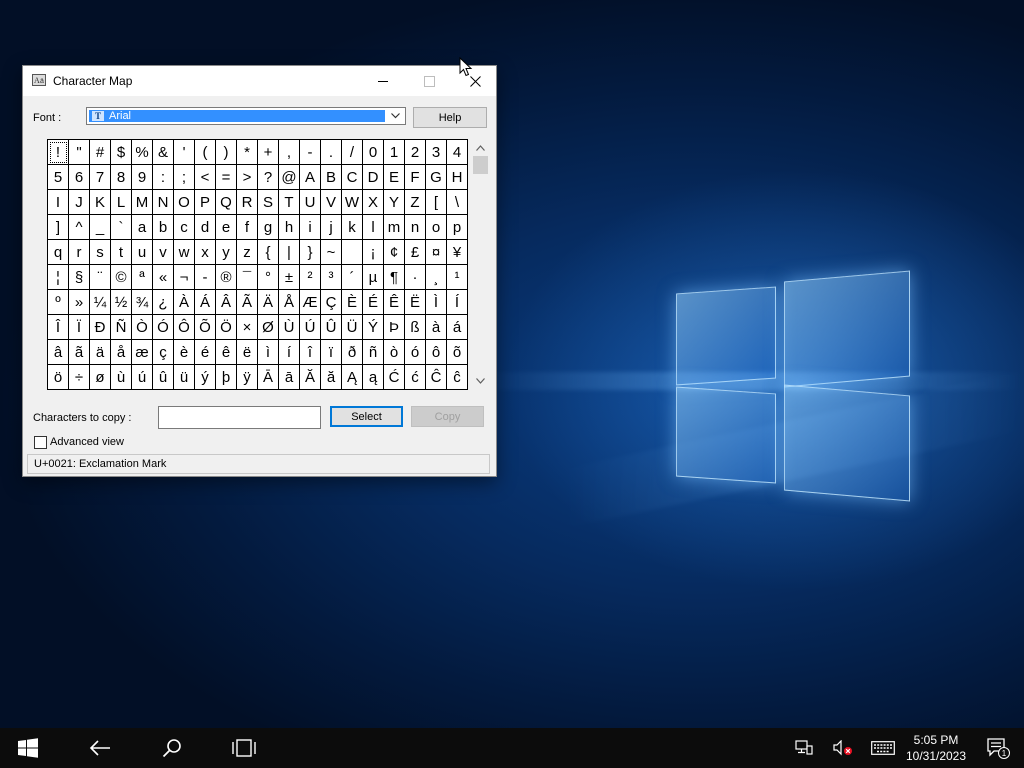  I want to click on character-cell: É, so click(373, 302).